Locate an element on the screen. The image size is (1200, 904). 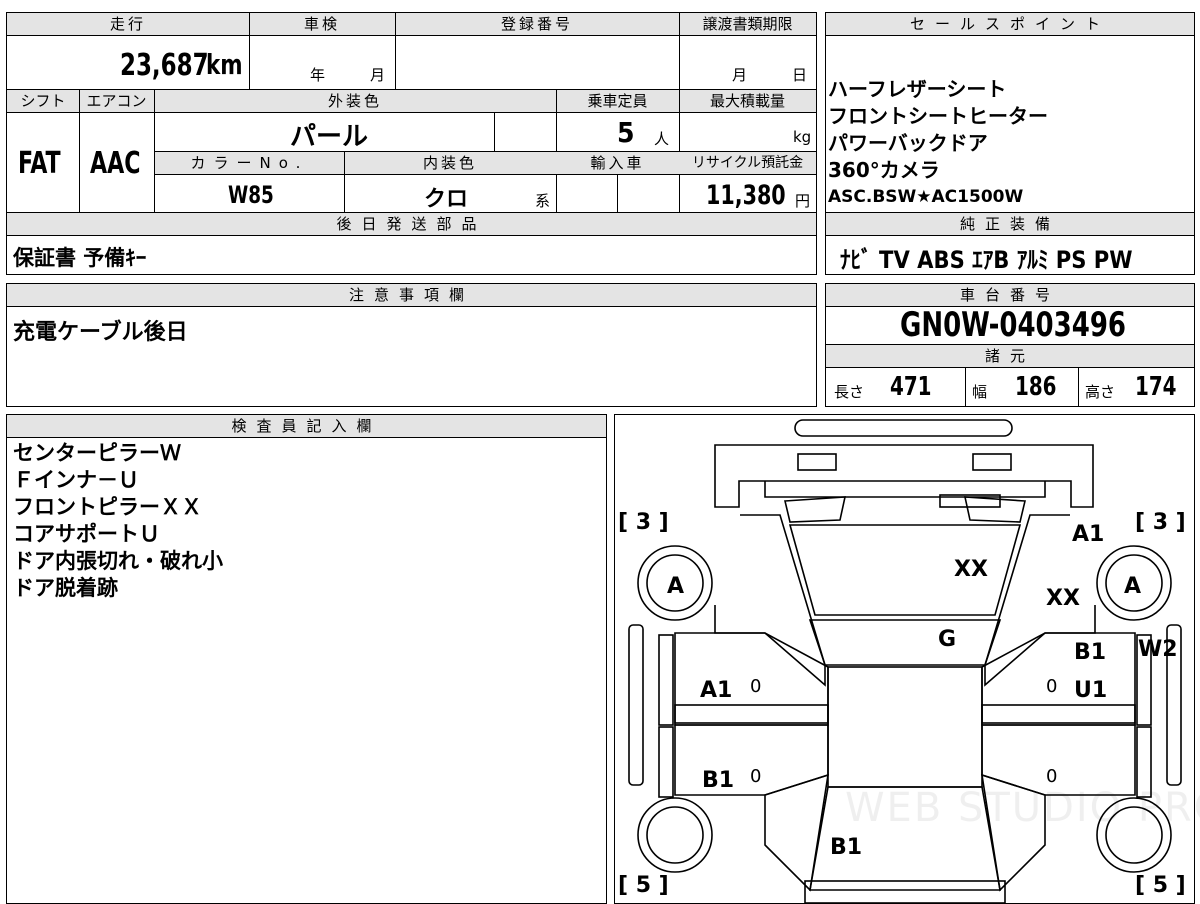
mark-right-fender-a: A1 is located at coordinates (1088, 534).